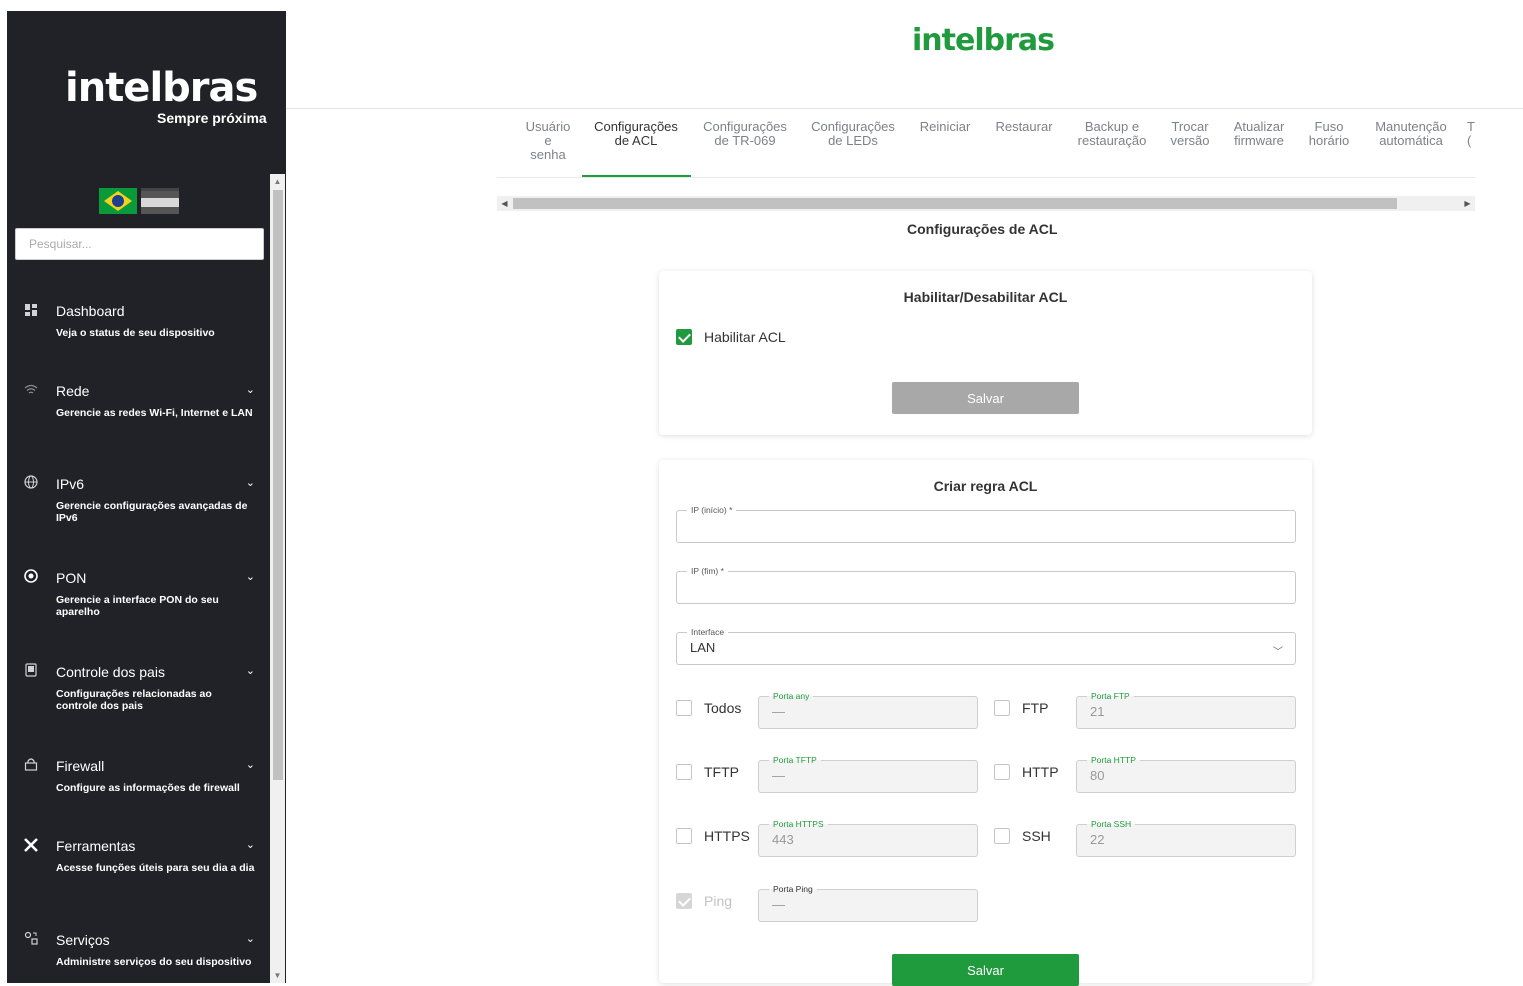 The image size is (1523, 986). What do you see at coordinates (985, 486) in the screenshot?
I see `card-title: Criar regra ACL` at bounding box center [985, 486].